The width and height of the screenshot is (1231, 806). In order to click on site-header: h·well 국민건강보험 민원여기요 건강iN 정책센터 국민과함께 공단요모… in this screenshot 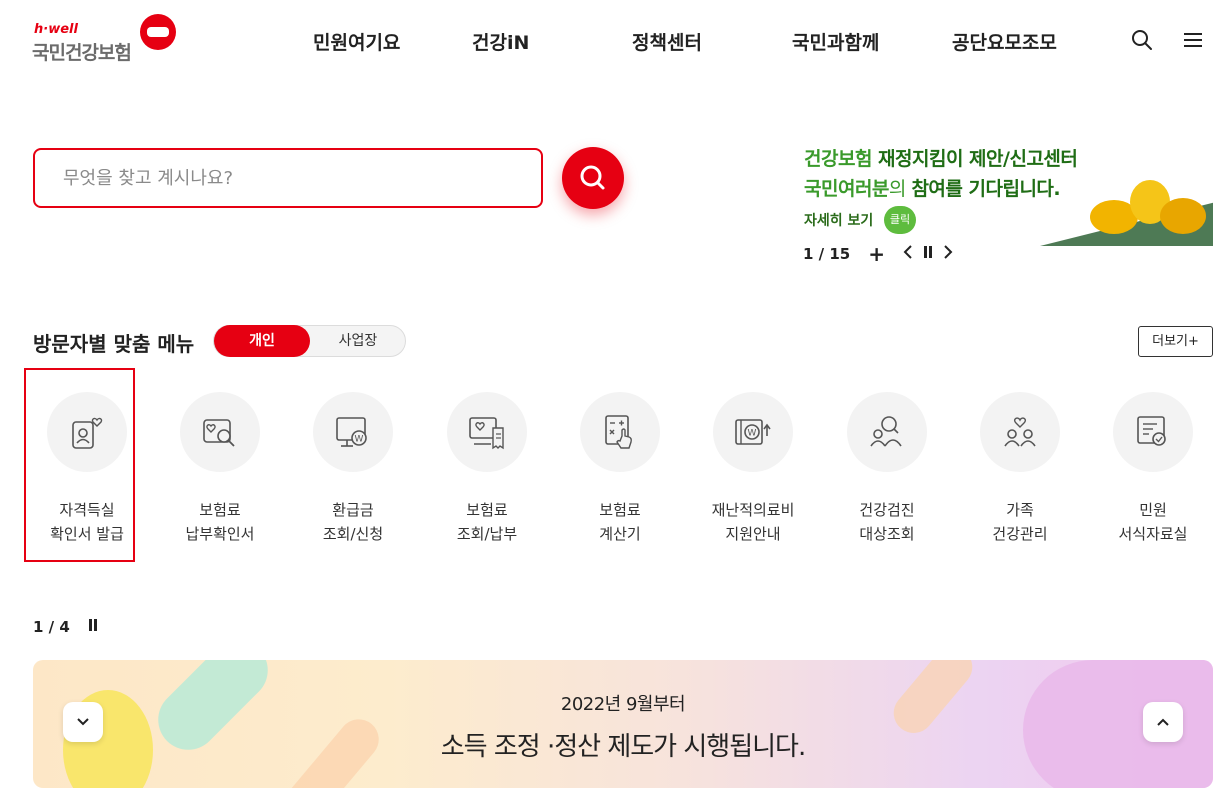, I will do `click(615, 40)`.